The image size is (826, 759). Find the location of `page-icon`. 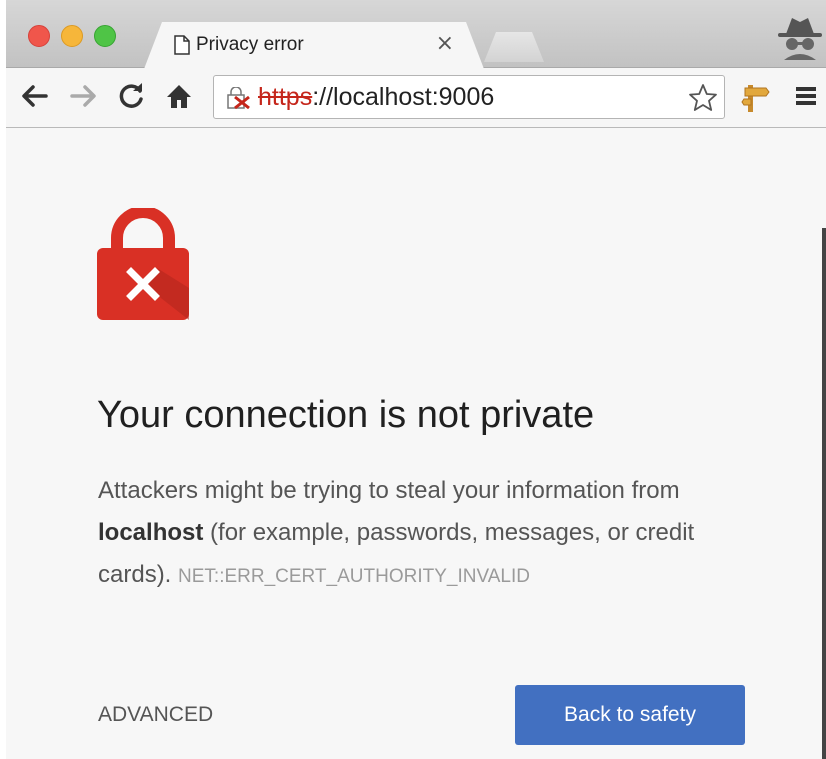

page-icon is located at coordinates (182, 47).